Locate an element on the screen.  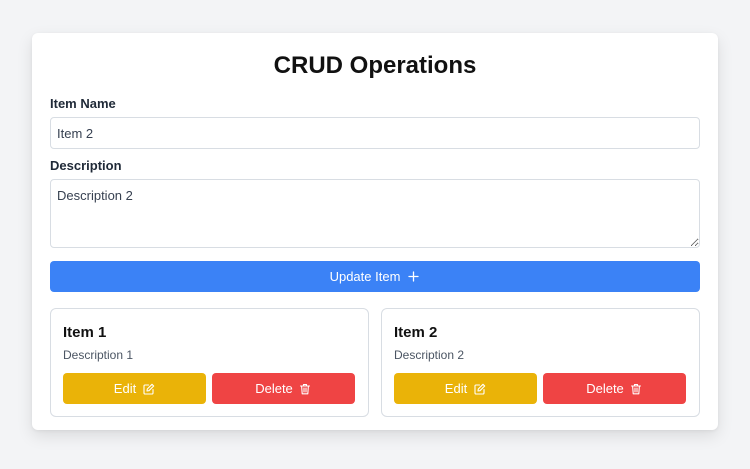
description-textarea: Description 2 is located at coordinates (375, 213).